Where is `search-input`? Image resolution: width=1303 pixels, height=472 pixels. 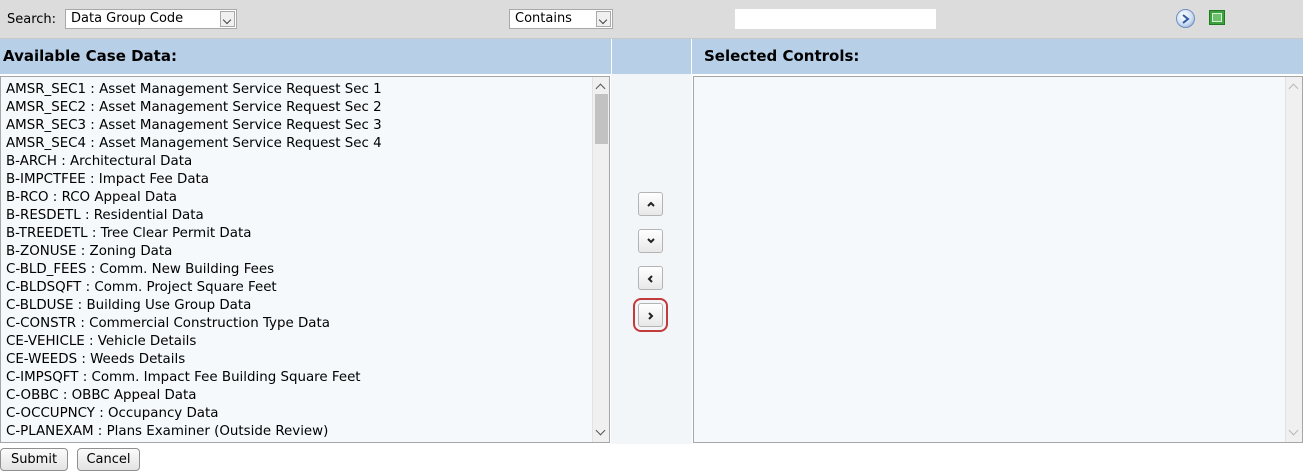
search-input is located at coordinates (835, 19).